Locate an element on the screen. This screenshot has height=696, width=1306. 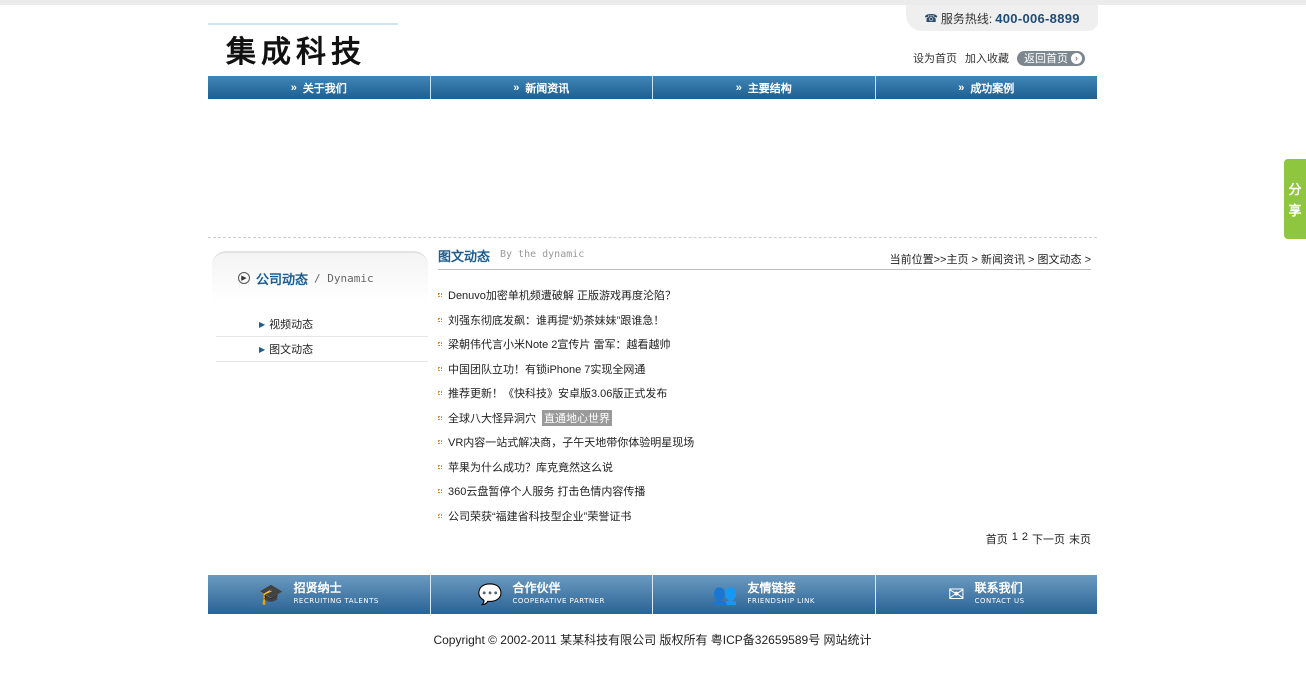
content-title: 图文动态 is located at coordinates (464, 256).